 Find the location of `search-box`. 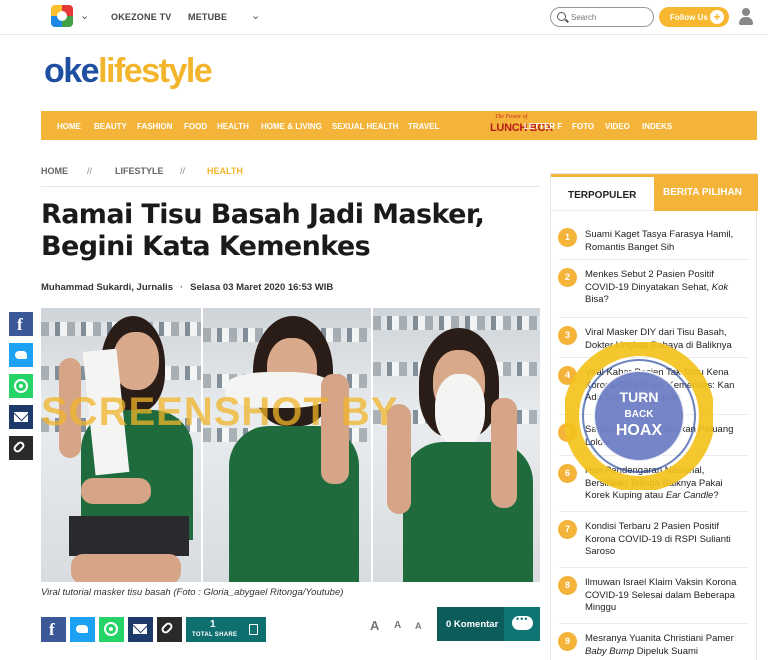

search-box is located at coordinates (602, 17).